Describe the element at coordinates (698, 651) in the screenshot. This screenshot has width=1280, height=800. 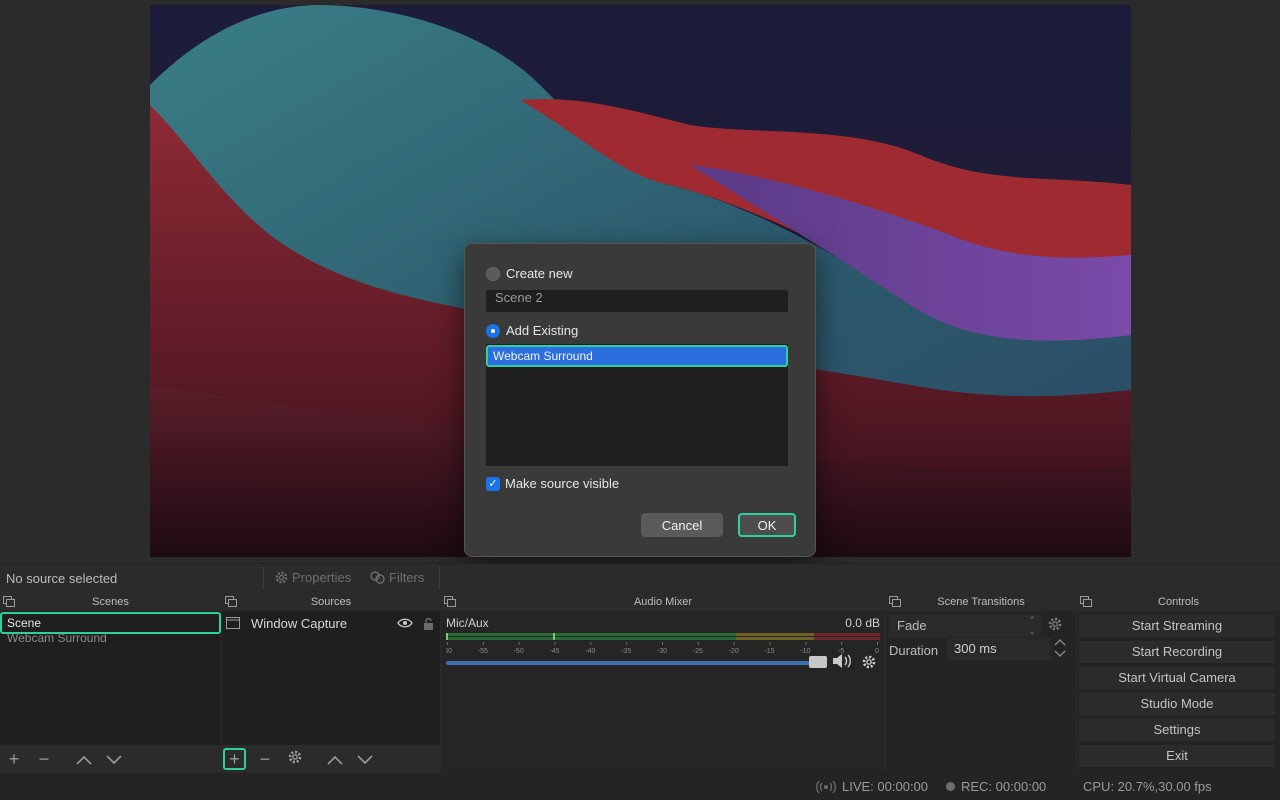
I see `meter-tick-label: -25` at that location.